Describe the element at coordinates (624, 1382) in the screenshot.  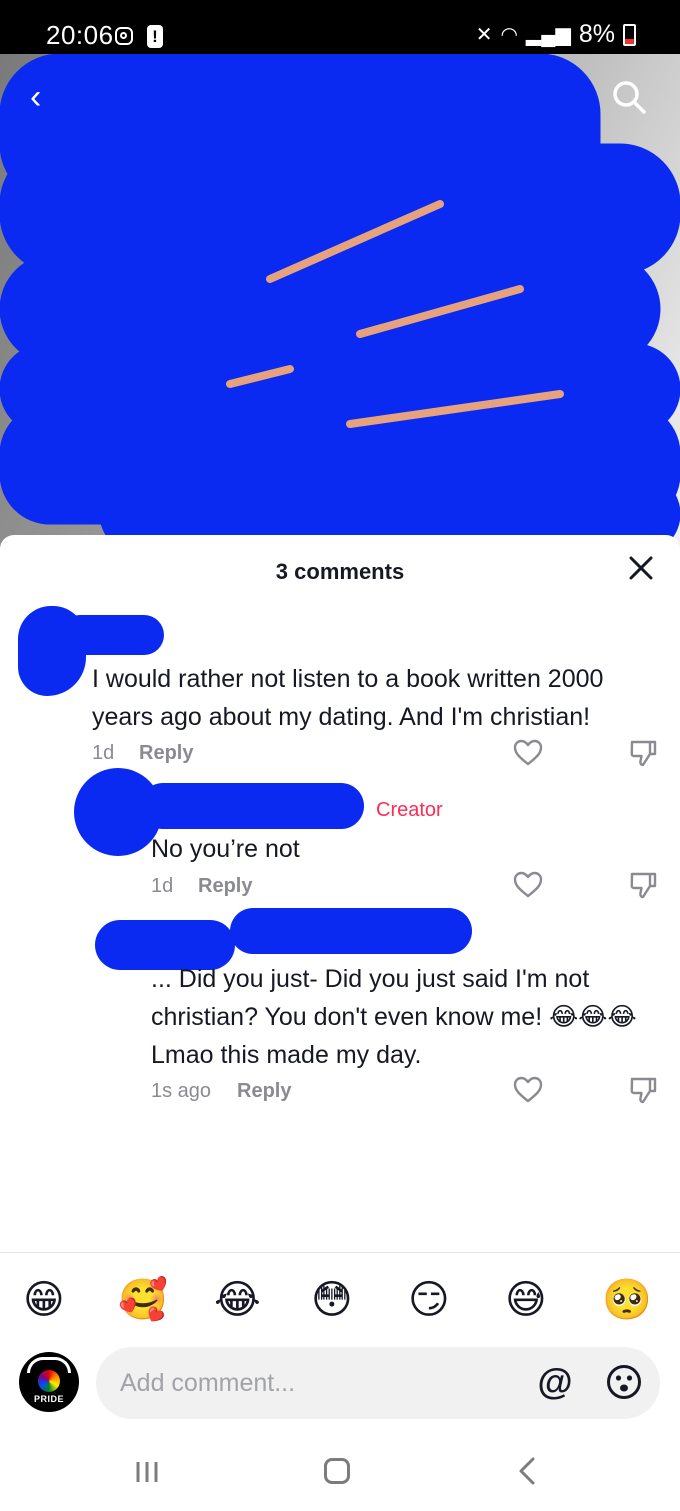
I see `emoji-icon` at that location.